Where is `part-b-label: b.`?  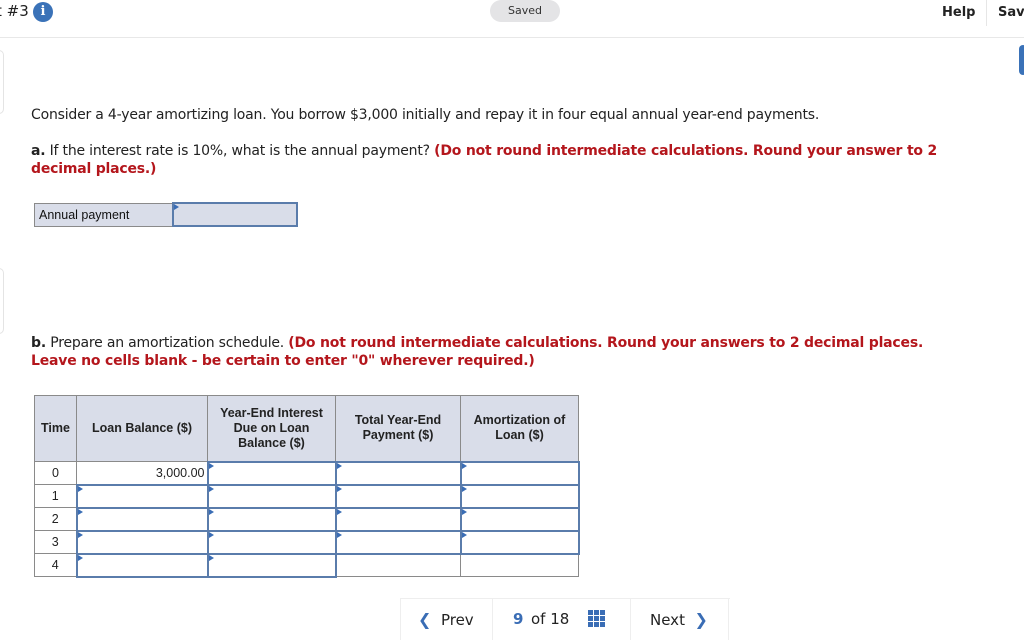 part-b-label: b. is located at coordinates (38, 343).